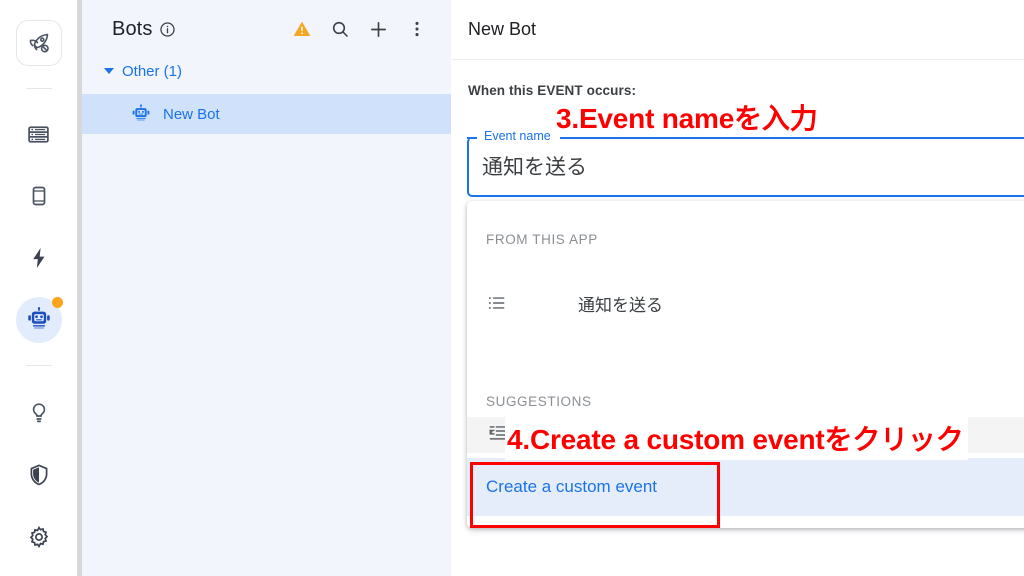 This screenshot has width=1024, height=576. Describe the element at coordinates (745, 162) in the screenshot. I see `event-name-field: Event name 通知を送る` at that location.